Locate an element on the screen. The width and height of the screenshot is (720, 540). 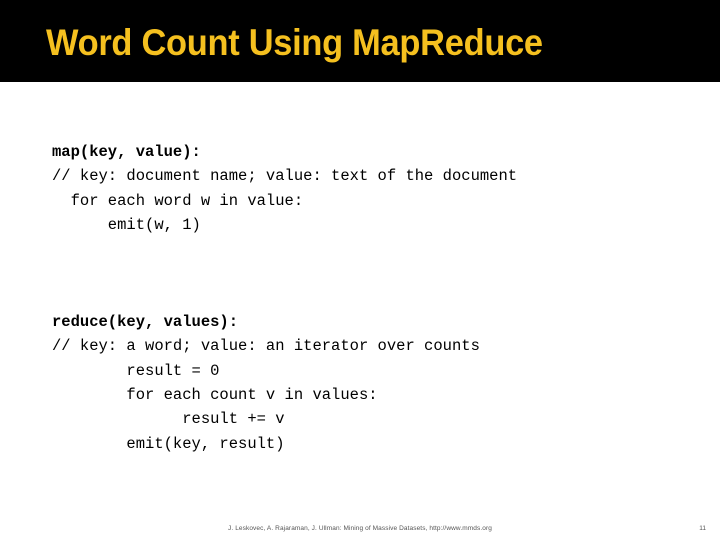
code-line: emit(w, 1) is located at coordinates (126, 224).